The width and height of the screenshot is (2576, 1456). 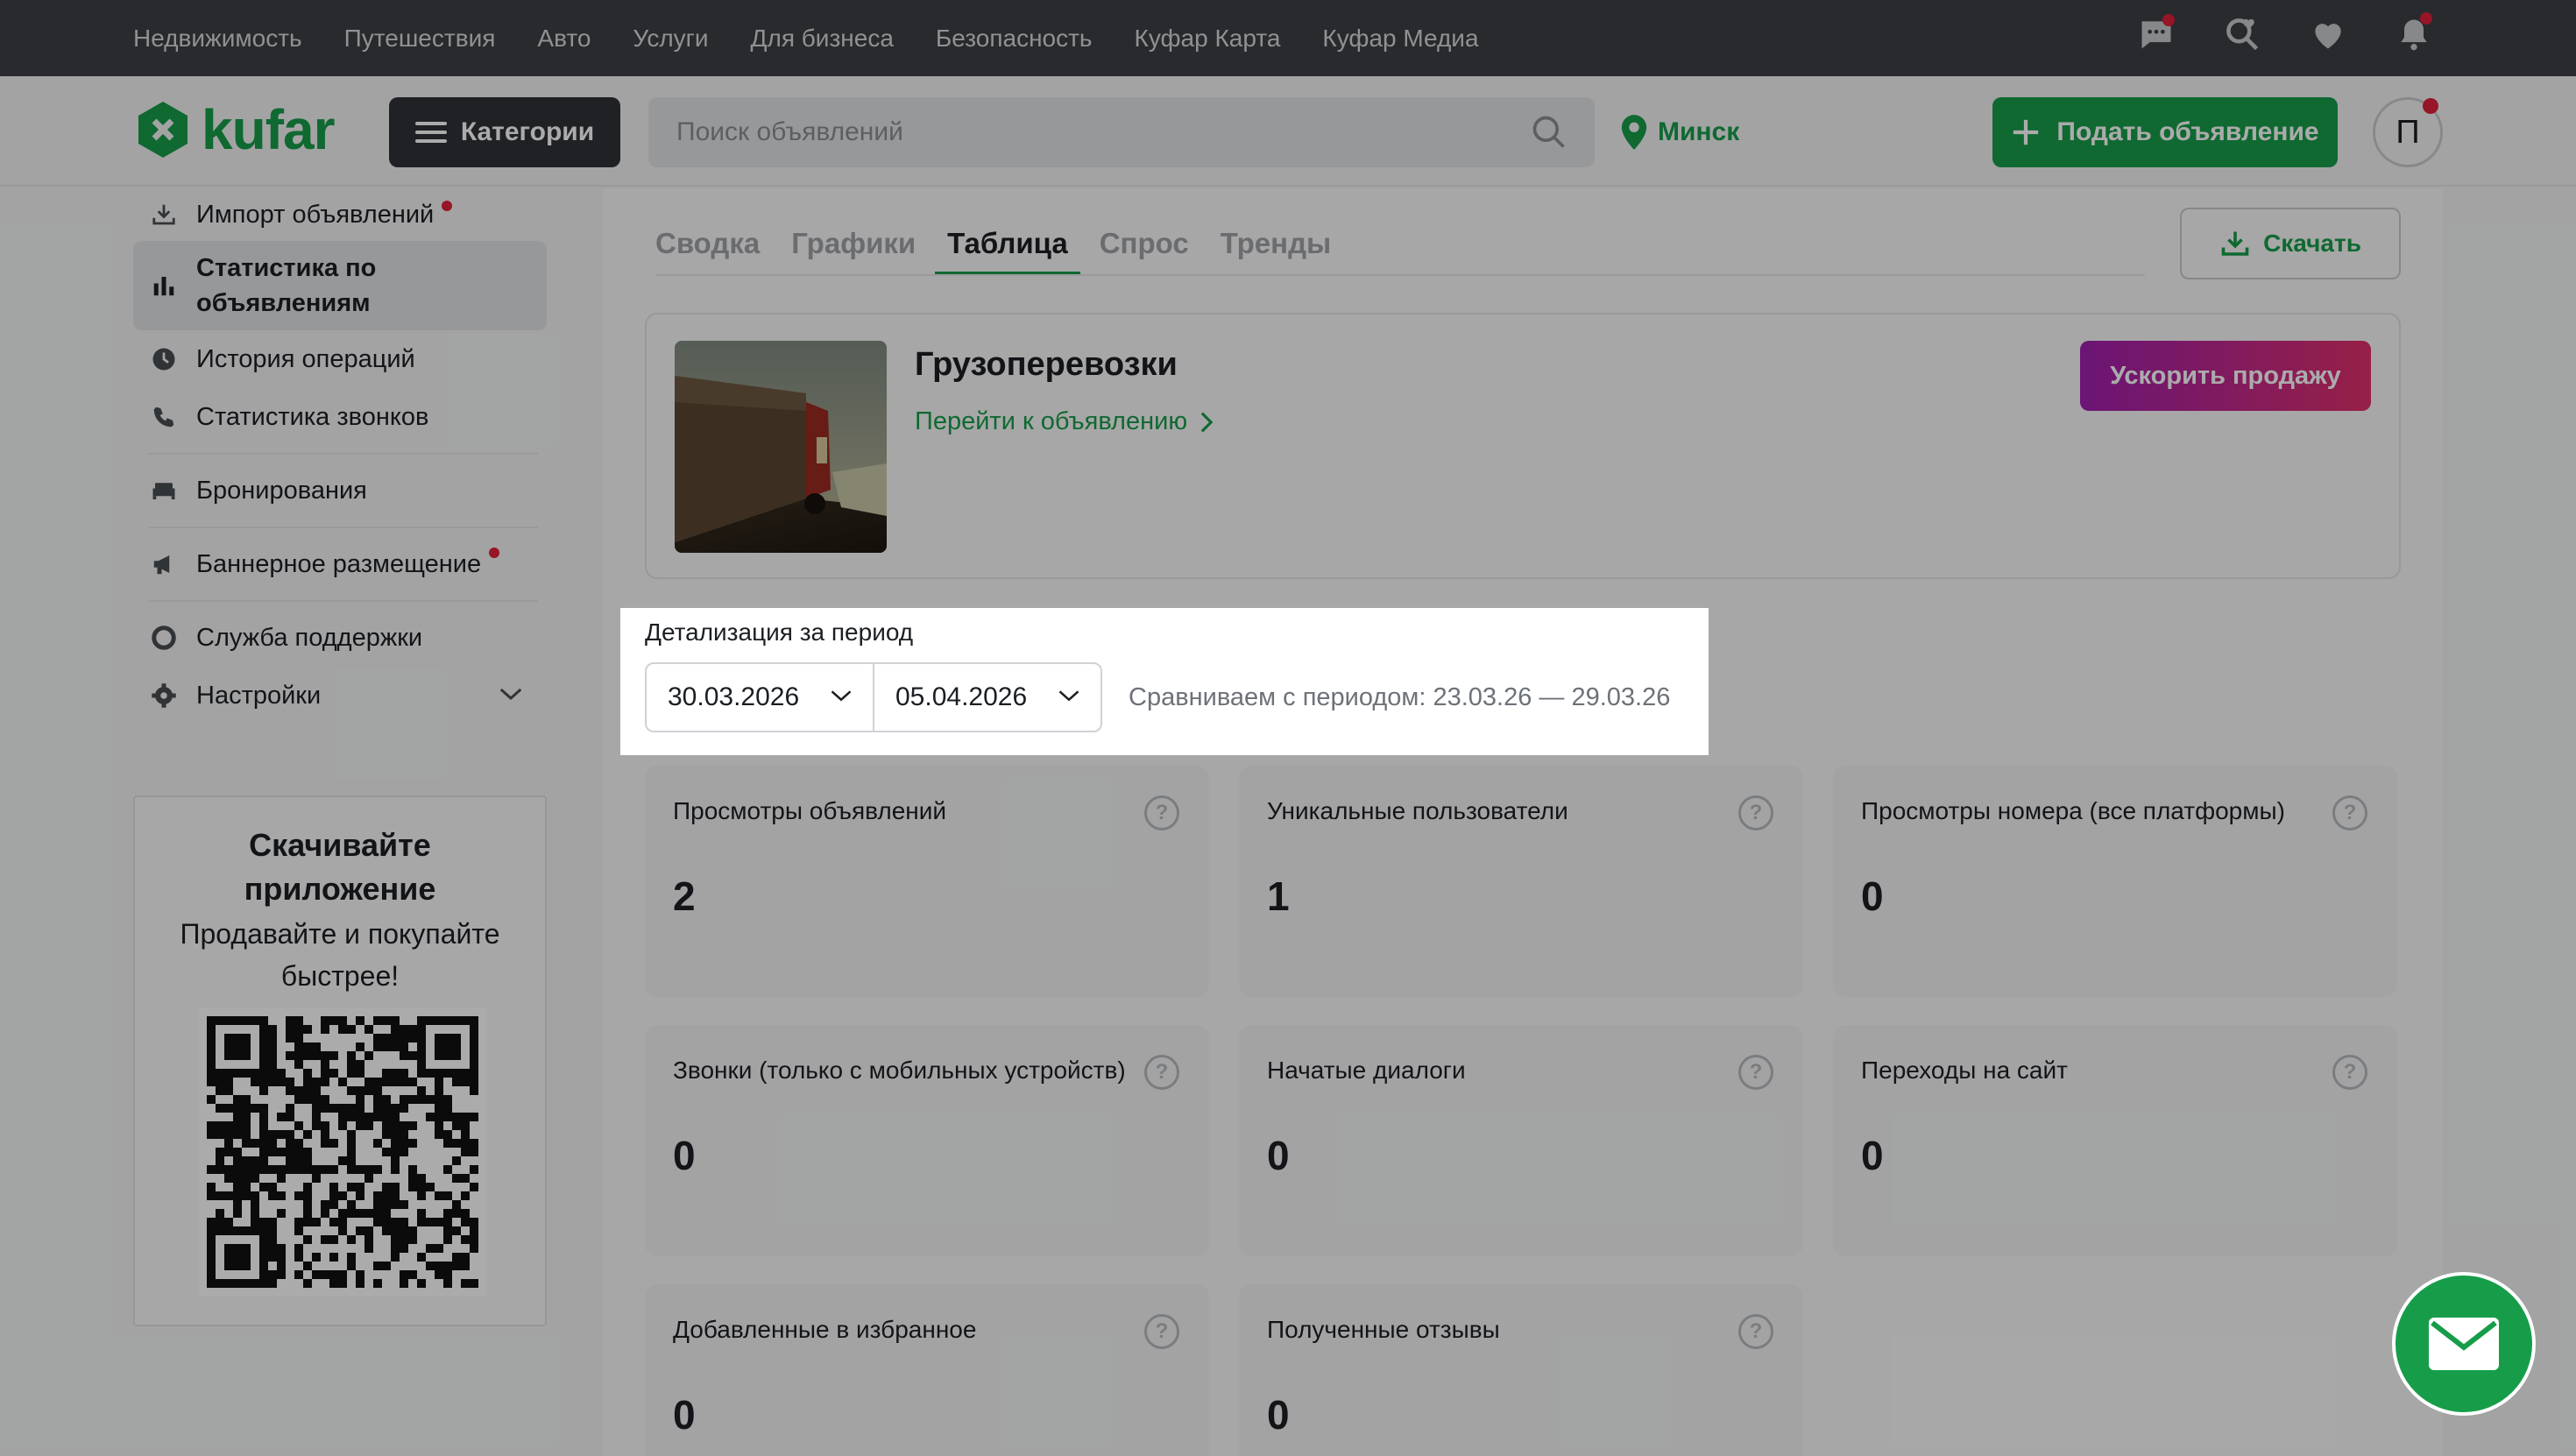 What do you see at coordinates (734, 696) in the screenshot?
I see `date-from-value: 30.03.2026` at bounding box center [734, 696].